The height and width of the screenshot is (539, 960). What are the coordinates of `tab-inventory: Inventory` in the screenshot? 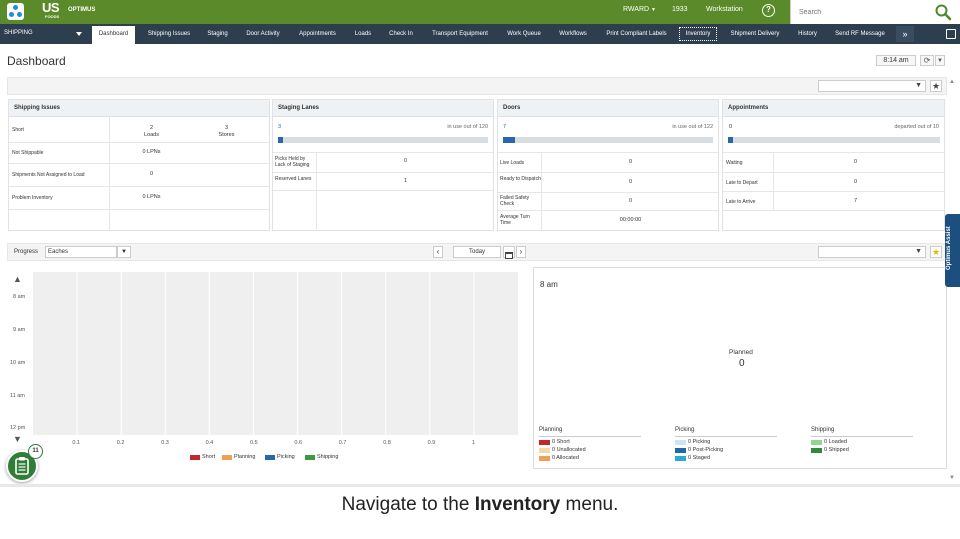 It's located at (698, 34).